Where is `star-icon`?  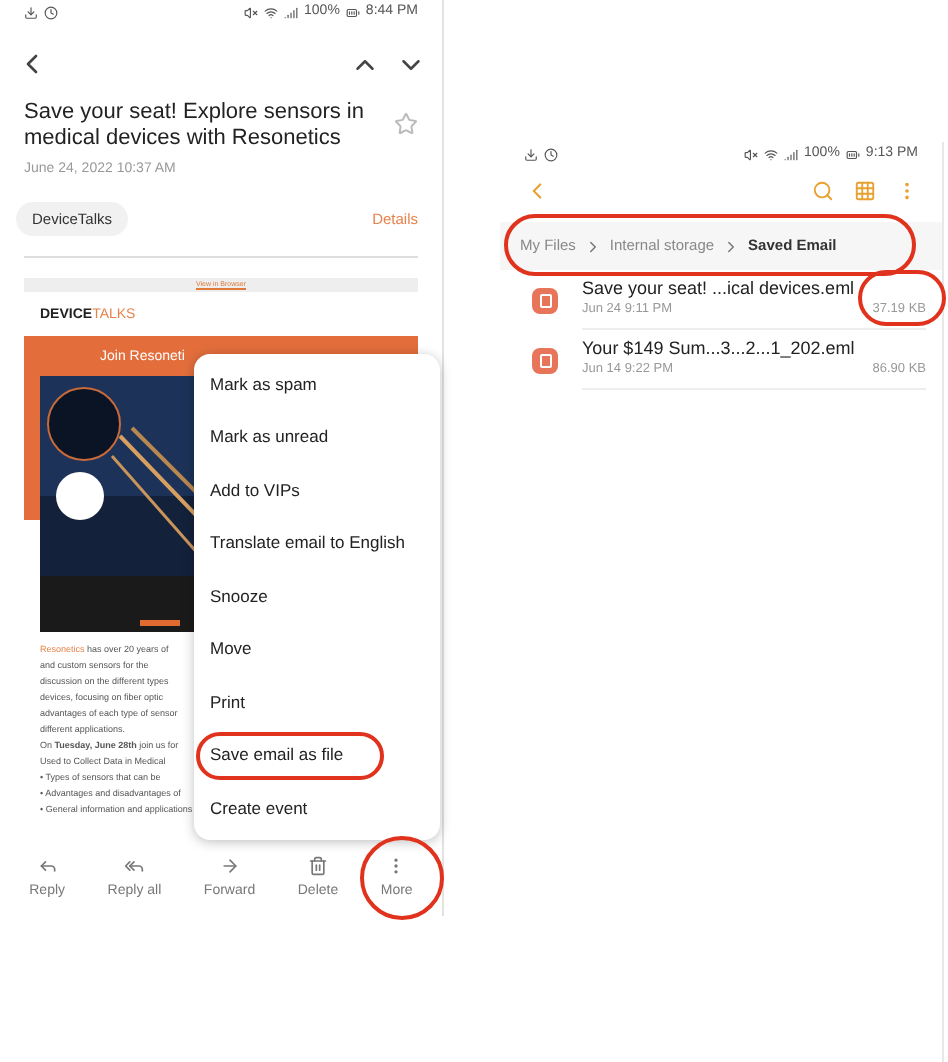
star-icon is located at coordinates (406, 124).